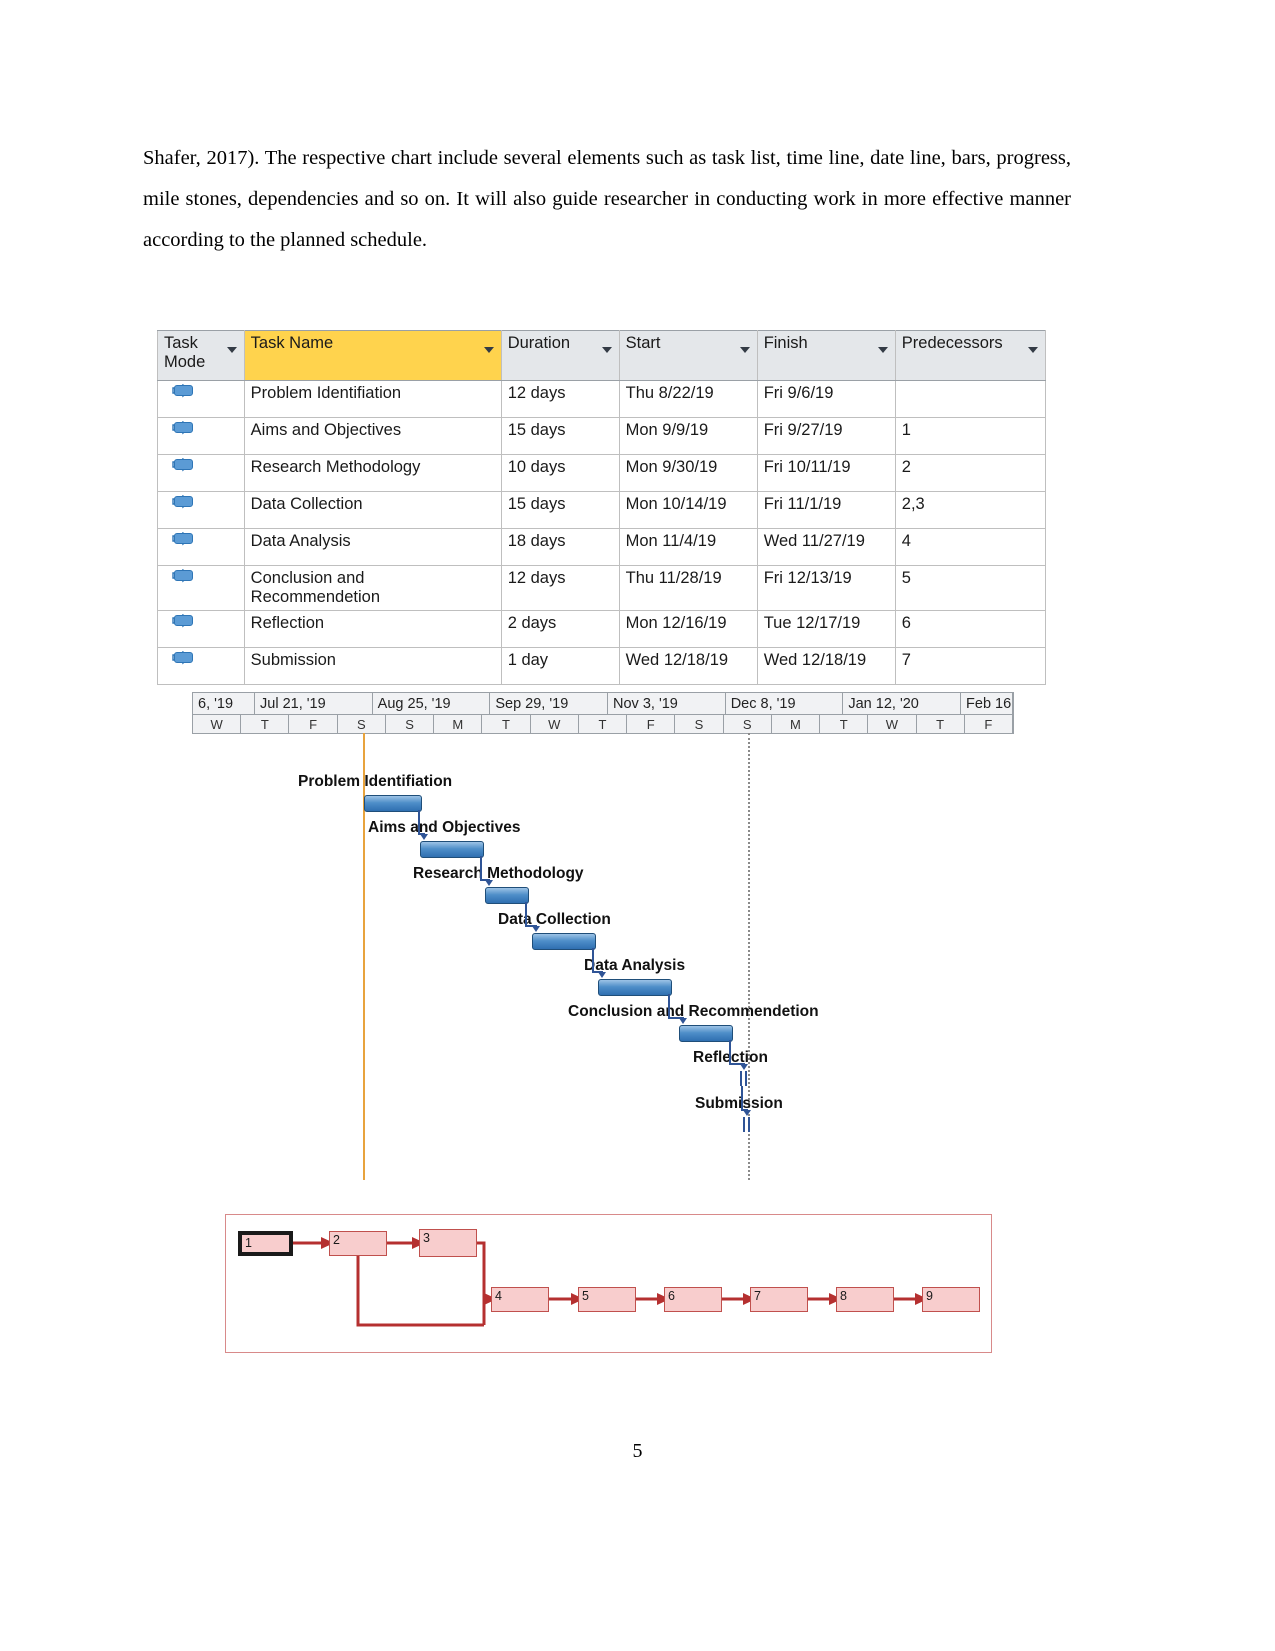 The height and width of the screenshot is (1651, 1275). Describe the element at coordinates (372, 355) in the screenshot. I see `column-header-task-name: Task Name` at that location.